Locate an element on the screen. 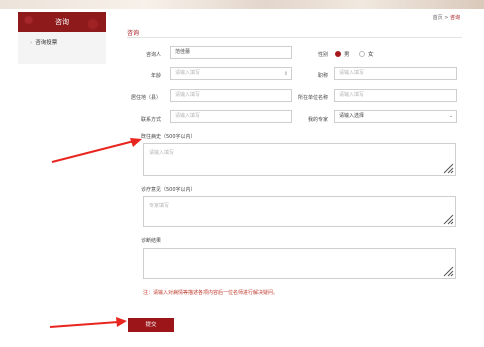 The width and height of the screenshot is (484, 347). expert-select: 请输入选择 ⌄ is located at coordinates (395, 116).